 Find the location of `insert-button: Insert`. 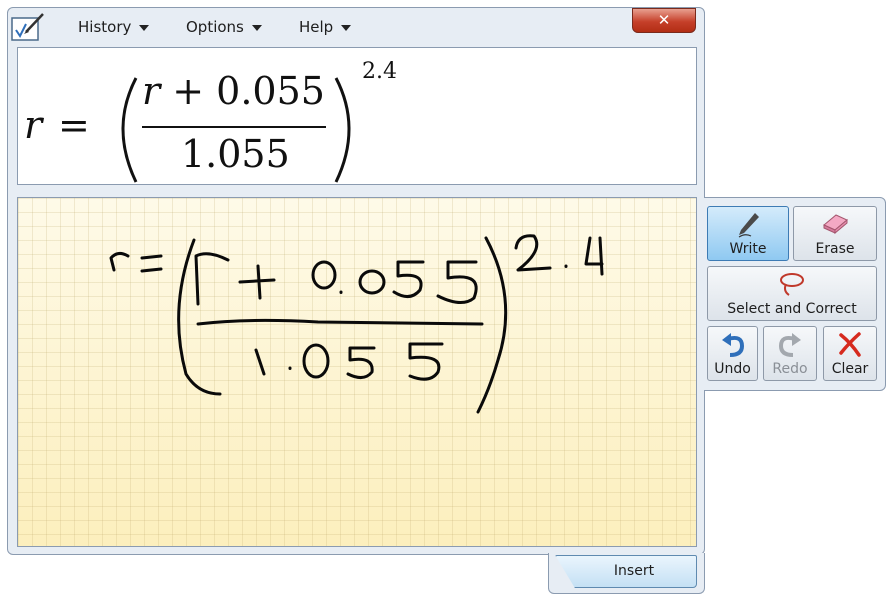

insert-button: Insert is located at coordinates (626, 571).